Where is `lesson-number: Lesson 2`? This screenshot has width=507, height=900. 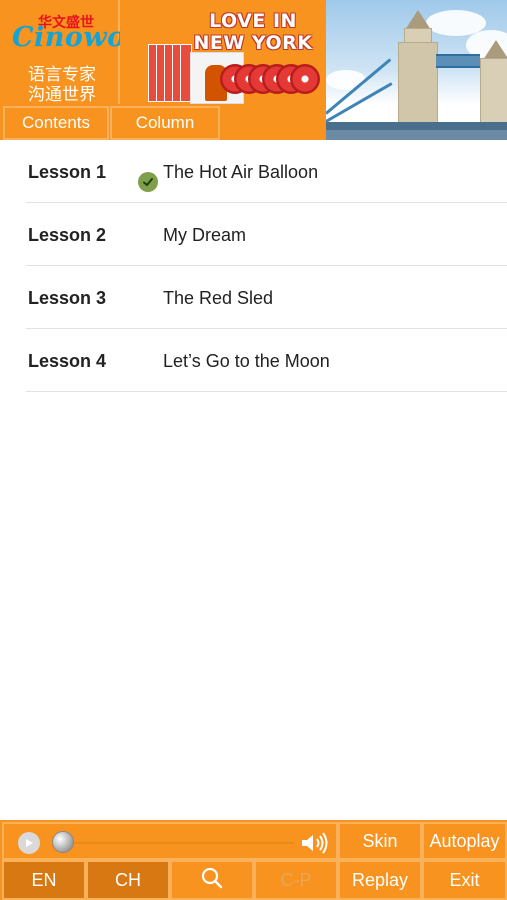 lesson-number: Lesson 2 is located at coordinates (67, 235).